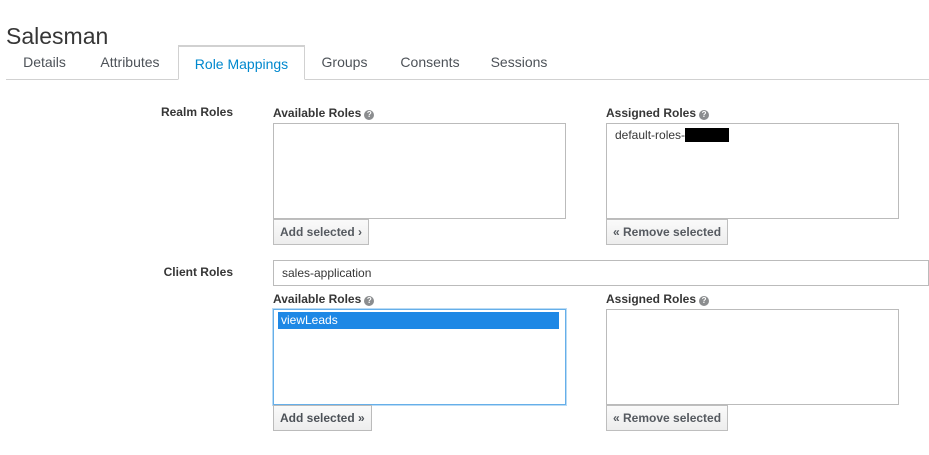 This screenshot has height=455, width=929. Describe the element at coordinates (601, 273) in the screenshot. I see `client-select: sales-application` at that location.